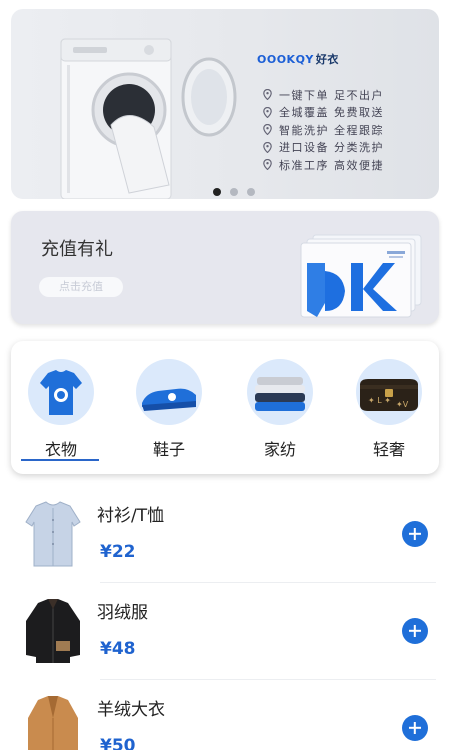 This screenshot has height=750, width=450. I want to click on svg-text: ✦ L ✦, so click(379, 400).